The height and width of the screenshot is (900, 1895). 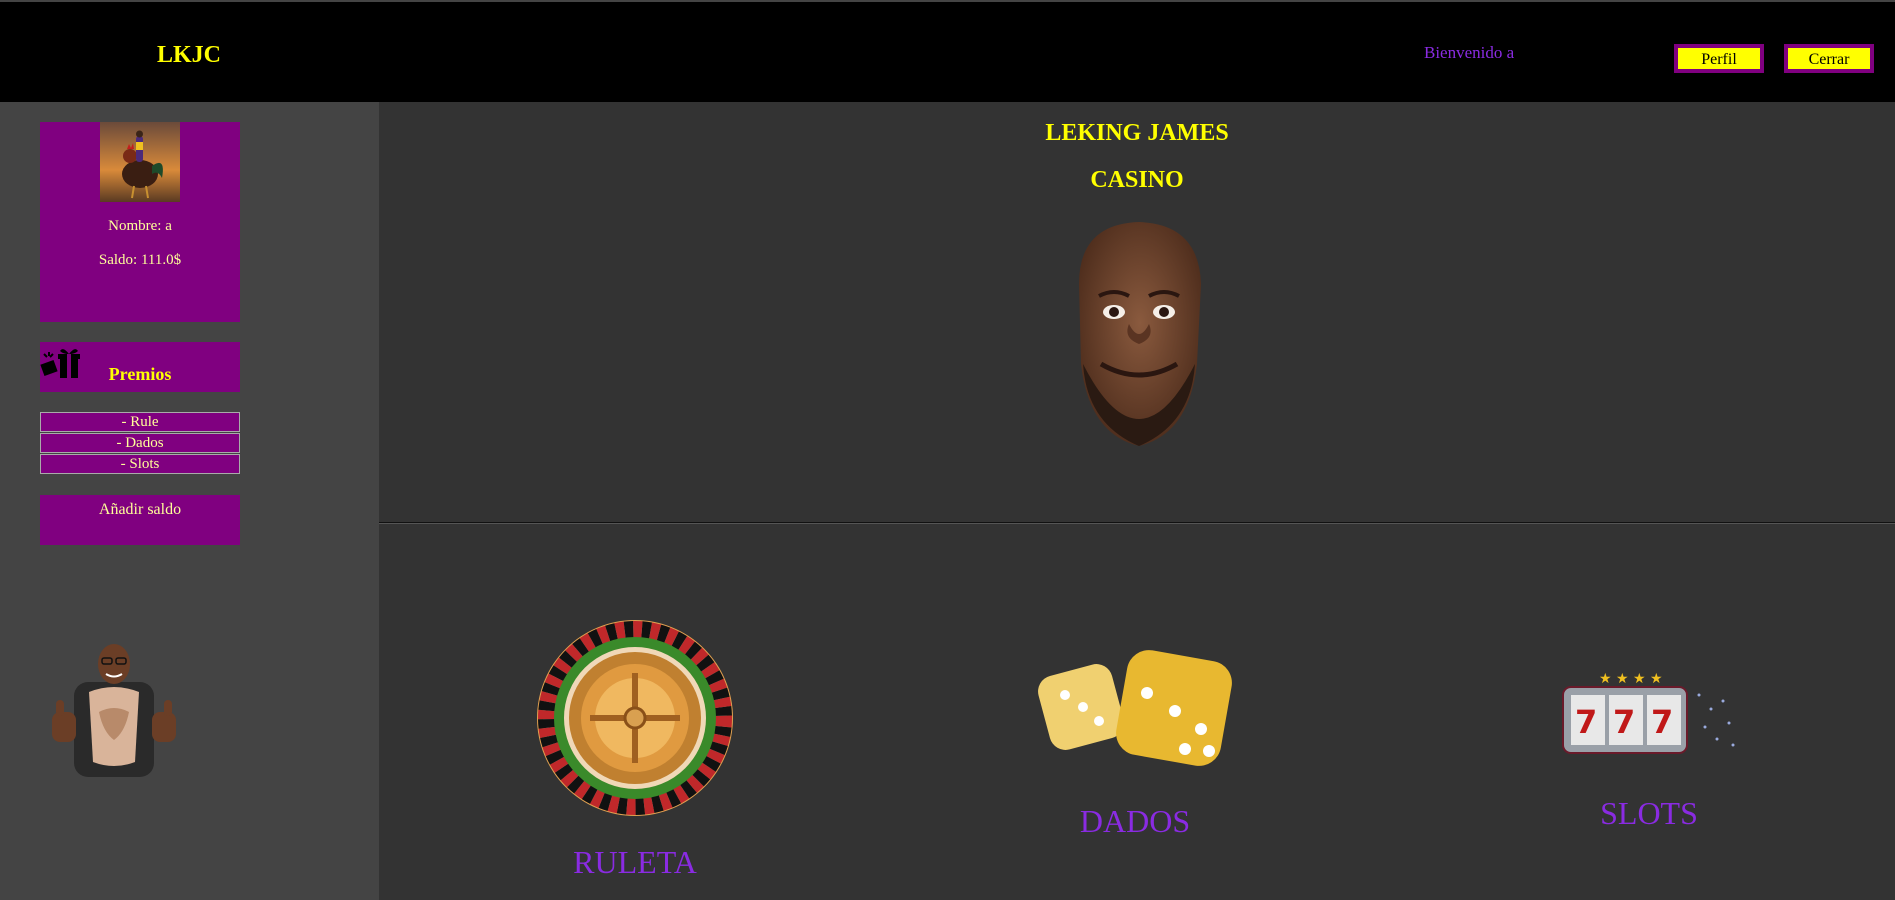 I want to click on dice-game-tile: DADOS, so click(x=1135, y=765).